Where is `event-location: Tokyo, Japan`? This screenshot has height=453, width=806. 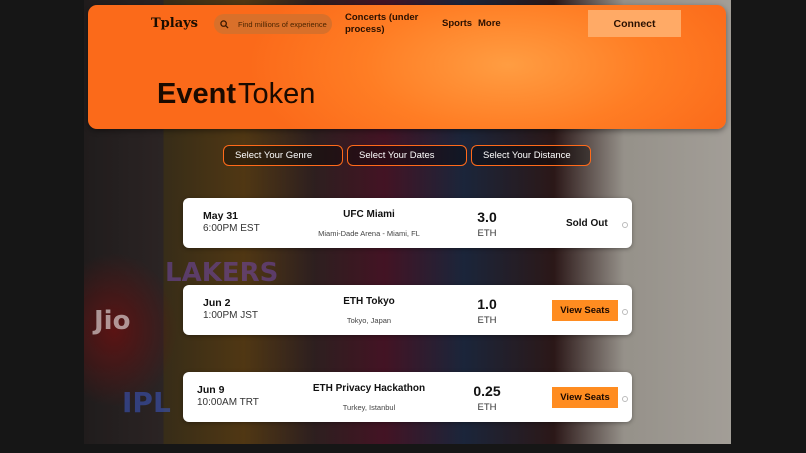
event-location: Tokyo, Japan is located at coordinates (369, 320).